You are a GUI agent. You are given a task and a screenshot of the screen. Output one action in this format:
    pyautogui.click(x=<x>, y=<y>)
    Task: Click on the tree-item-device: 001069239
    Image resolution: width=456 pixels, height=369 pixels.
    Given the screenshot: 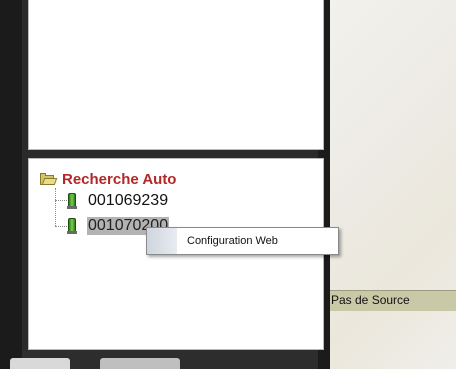 What is the action you would take?
    pyautogui.click(x=118, y=201)
    